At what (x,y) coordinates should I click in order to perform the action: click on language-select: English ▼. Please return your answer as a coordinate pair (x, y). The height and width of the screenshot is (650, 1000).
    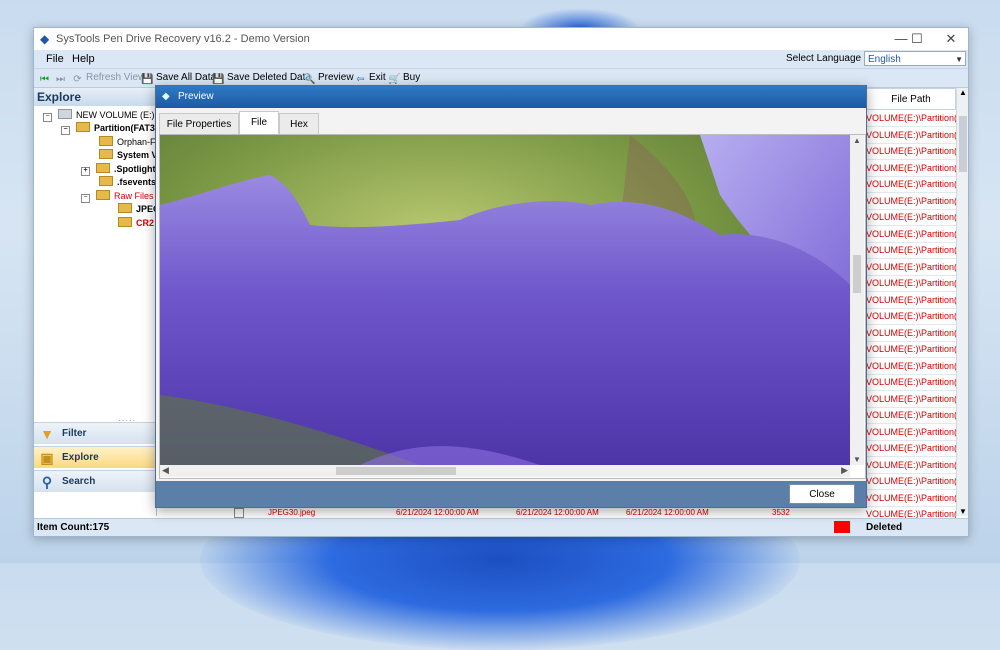
    Looking at the image, I should click on (915, 58).